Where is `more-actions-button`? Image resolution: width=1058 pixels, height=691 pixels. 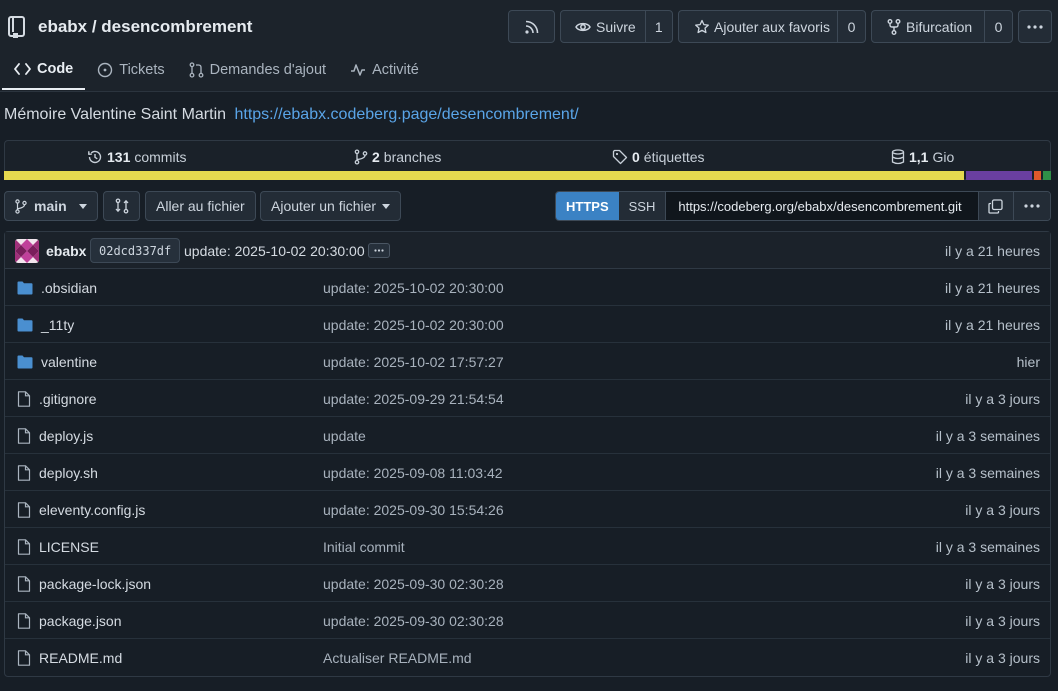
more-actions-button is located at coordinates (1035, 26).